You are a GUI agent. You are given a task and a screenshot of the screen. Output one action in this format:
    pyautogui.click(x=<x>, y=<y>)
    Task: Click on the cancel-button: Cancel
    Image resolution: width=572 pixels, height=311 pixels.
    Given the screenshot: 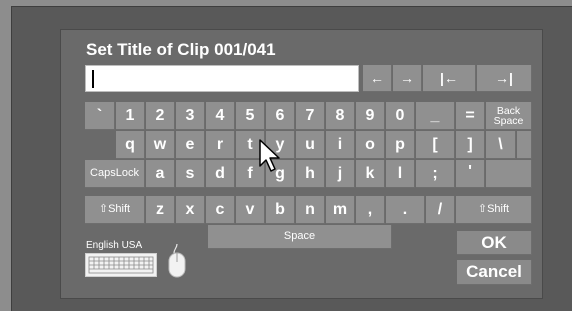 What is the action you would take?
    pyautogui.click(x=494, y=272)
    